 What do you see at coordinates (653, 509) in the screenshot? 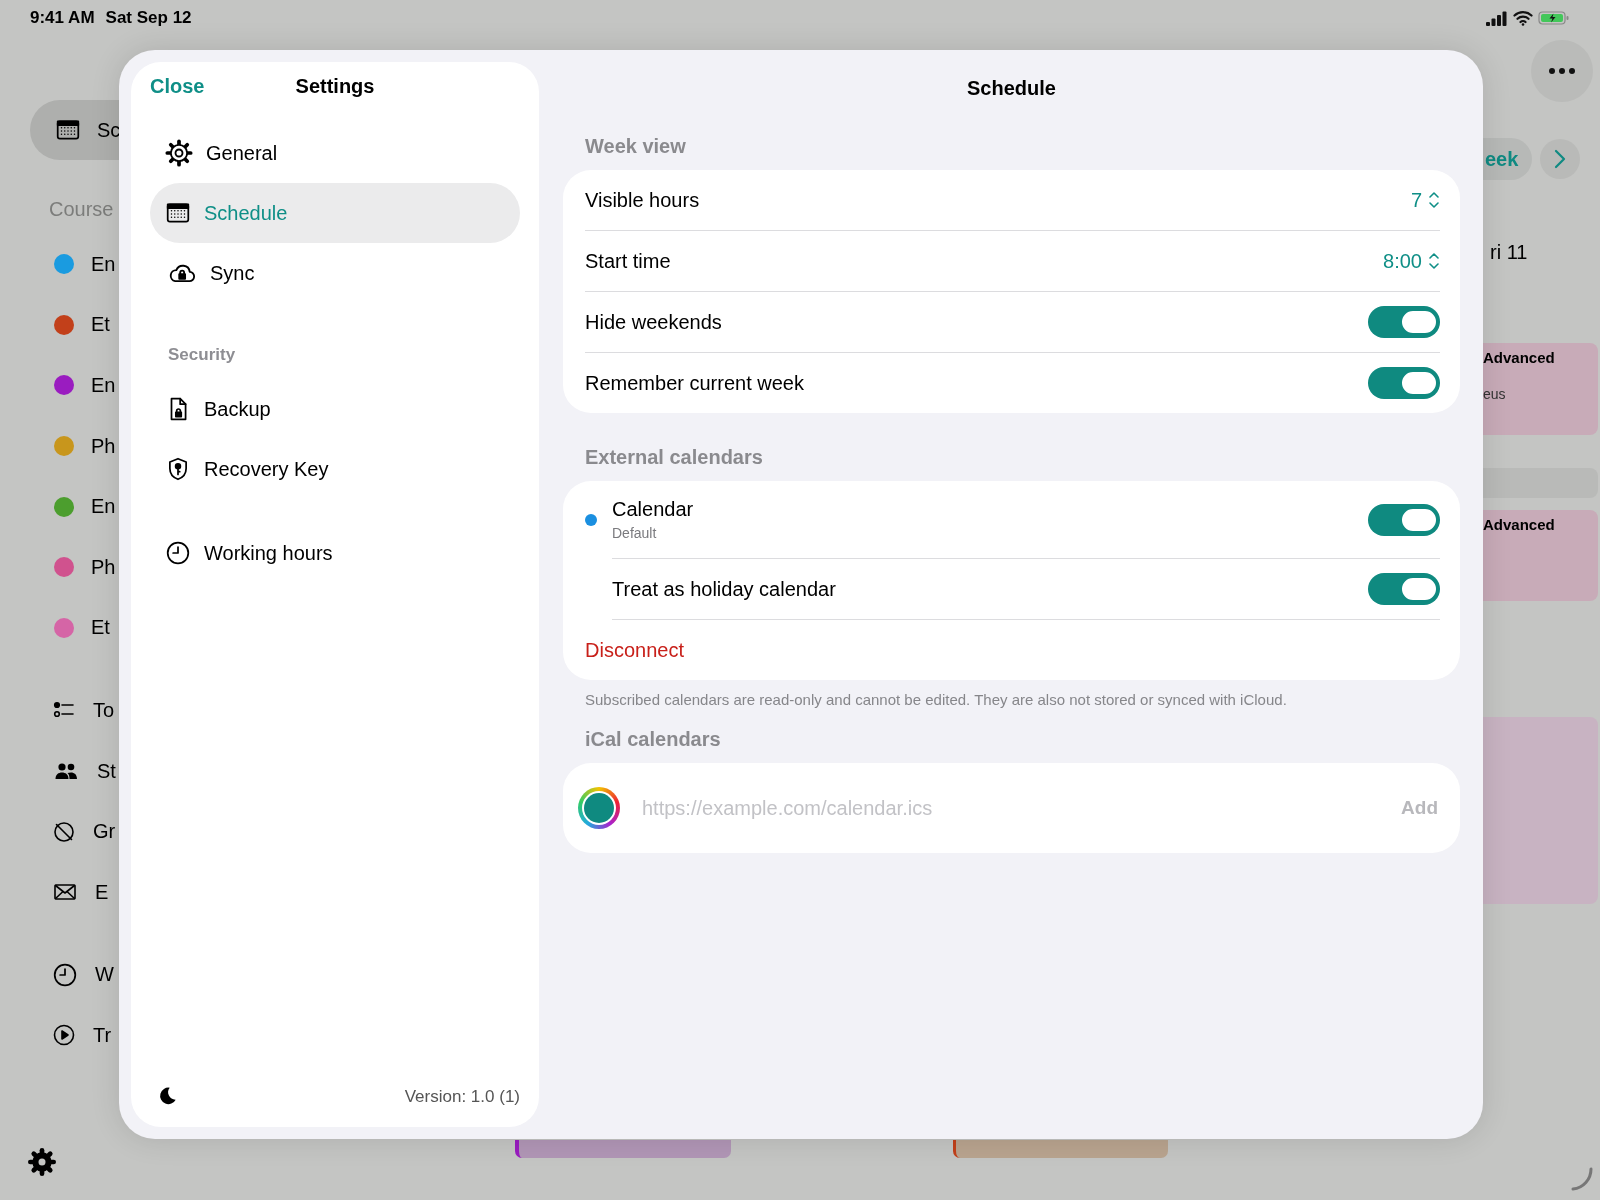
I see `calendar-name: Calendar` at bounding box center [653, 509].